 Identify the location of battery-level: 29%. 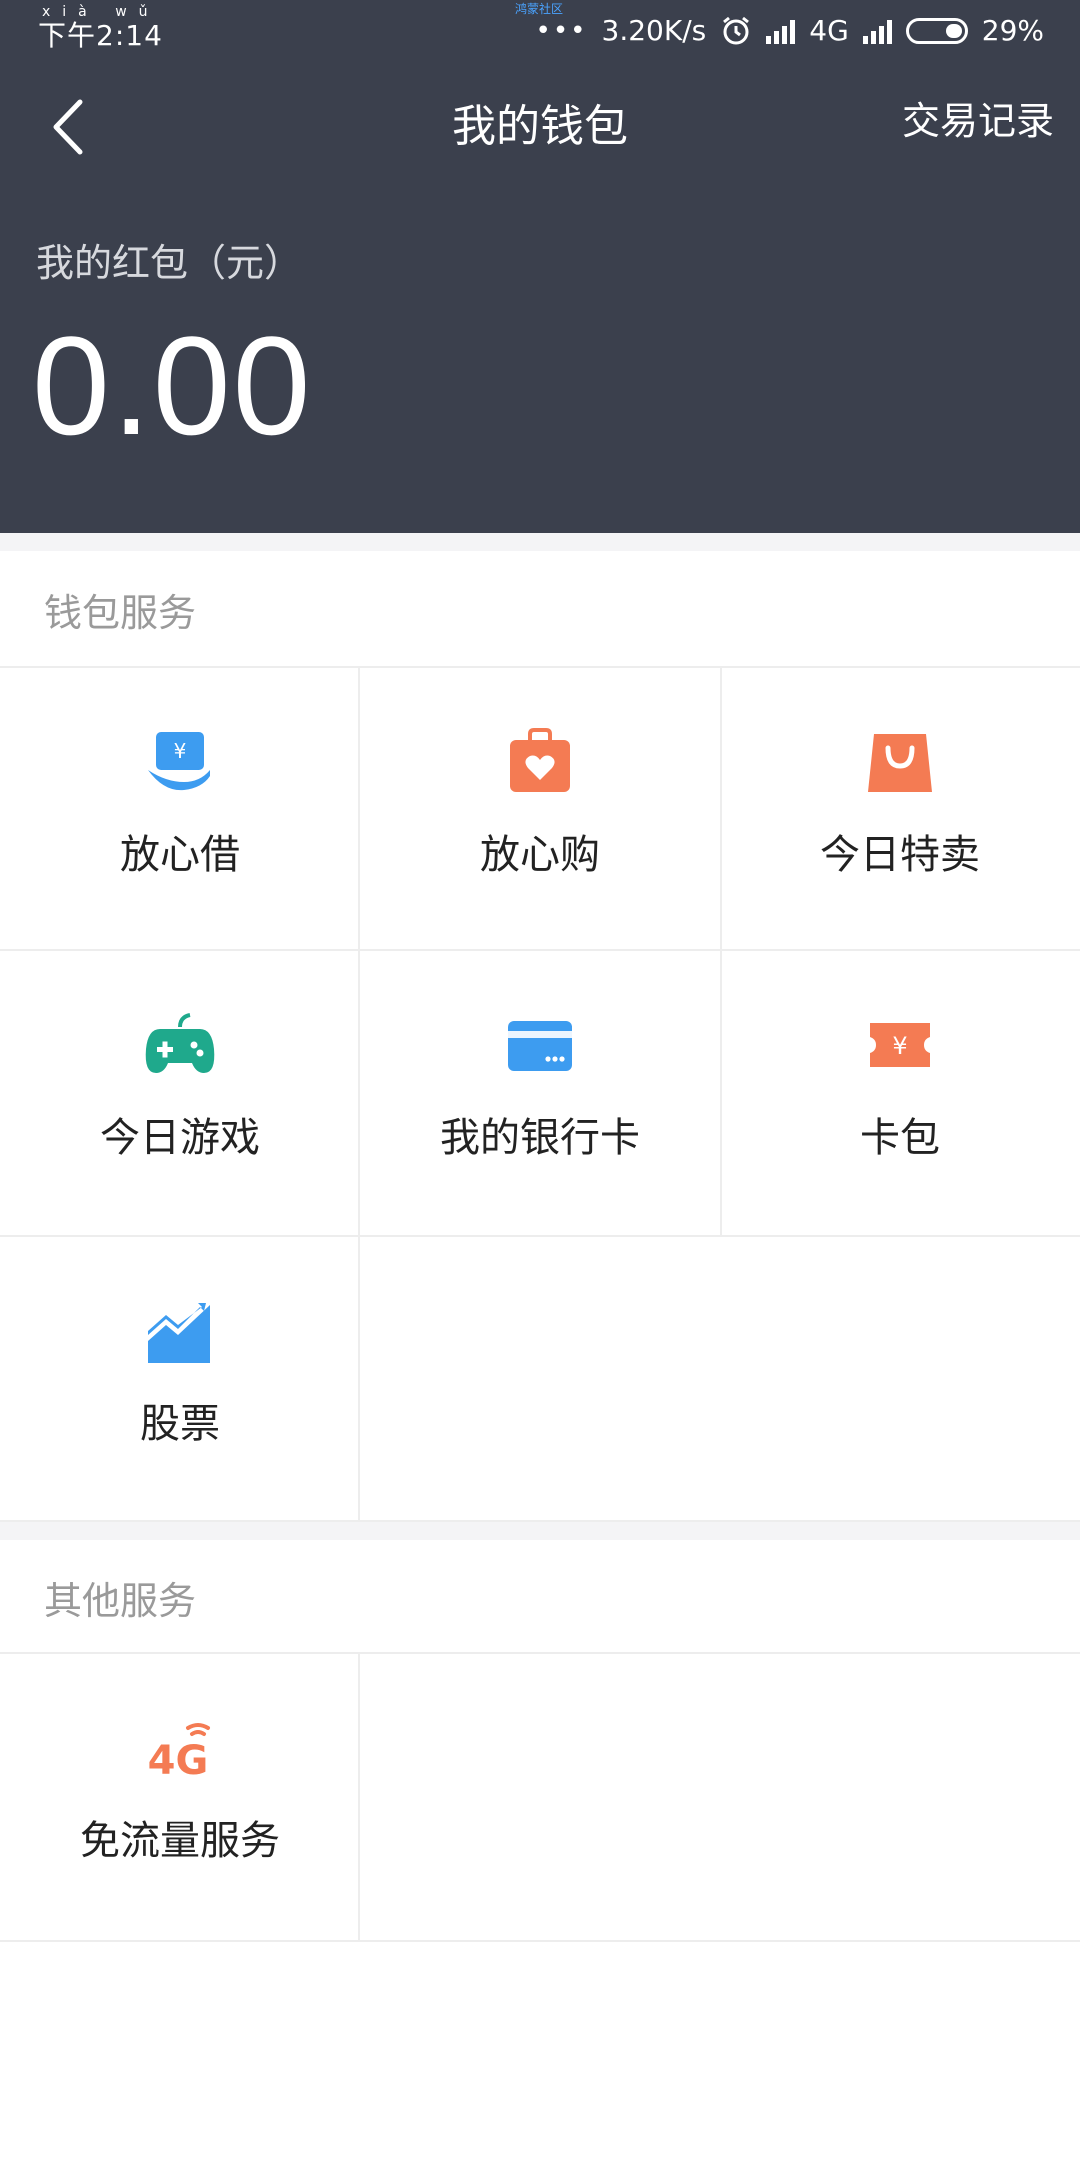
(1012, 30).